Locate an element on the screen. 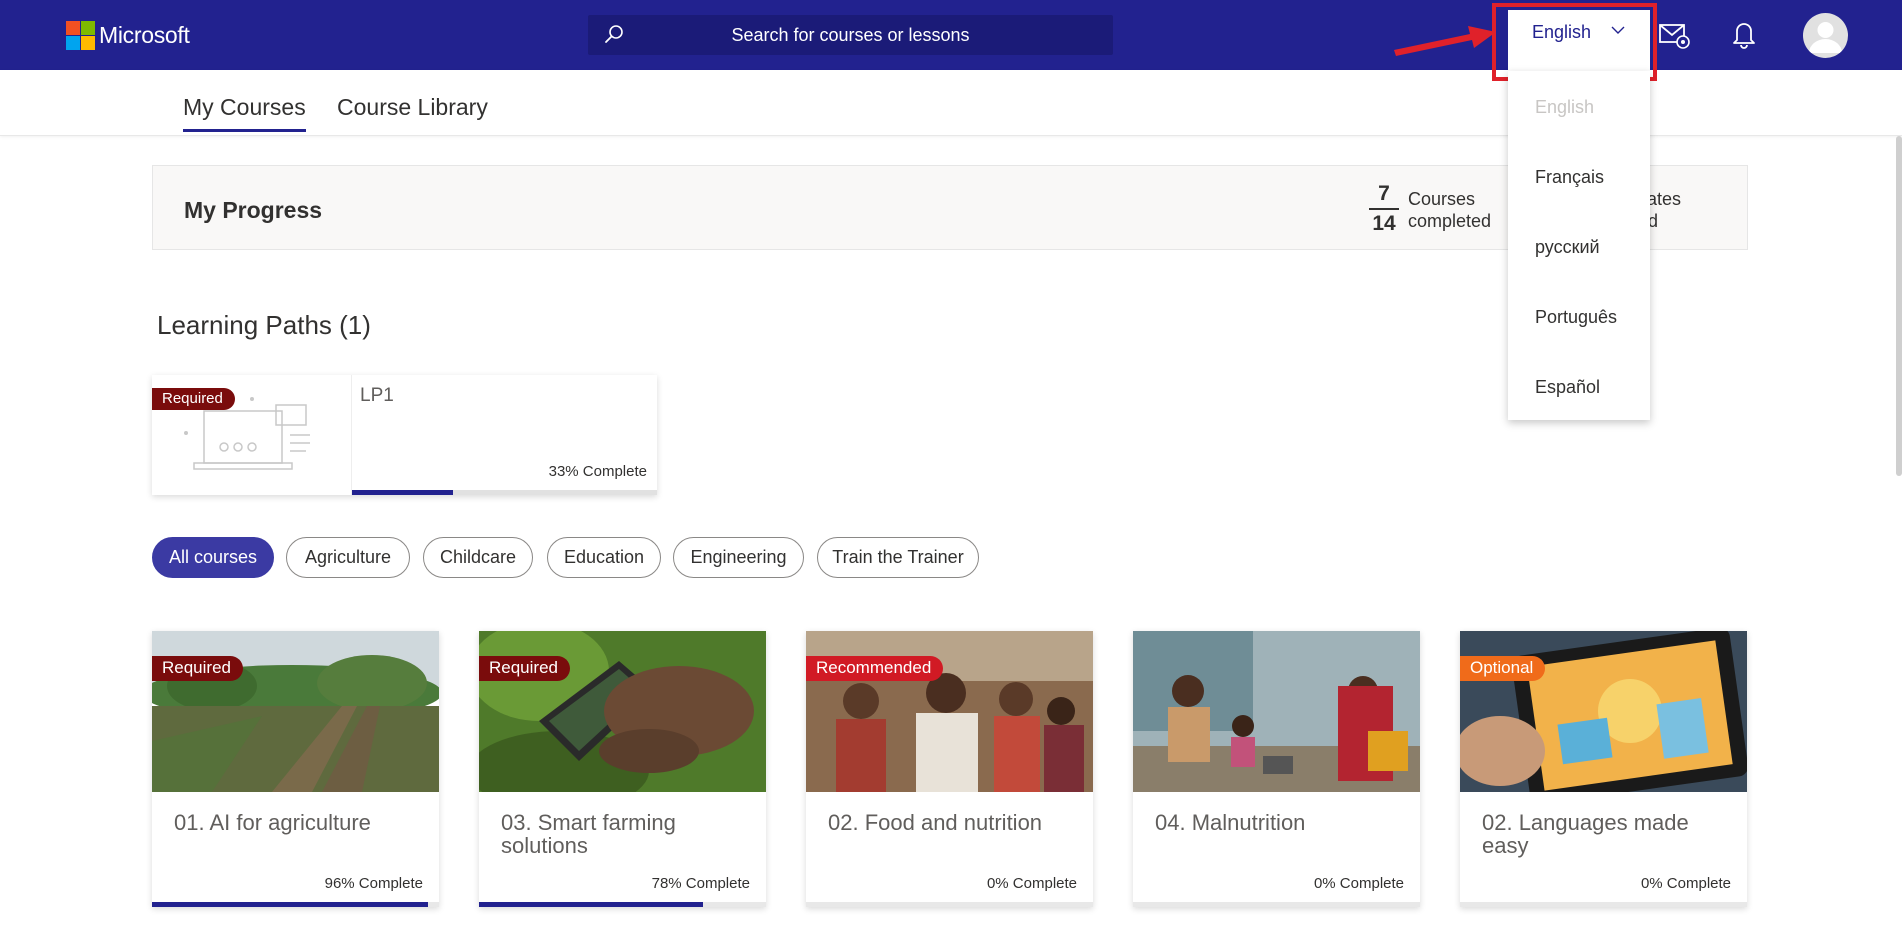 The height and width of the screenshot is (932, 1902). microsoft-logo-icon is located at coordinates (80, 35).